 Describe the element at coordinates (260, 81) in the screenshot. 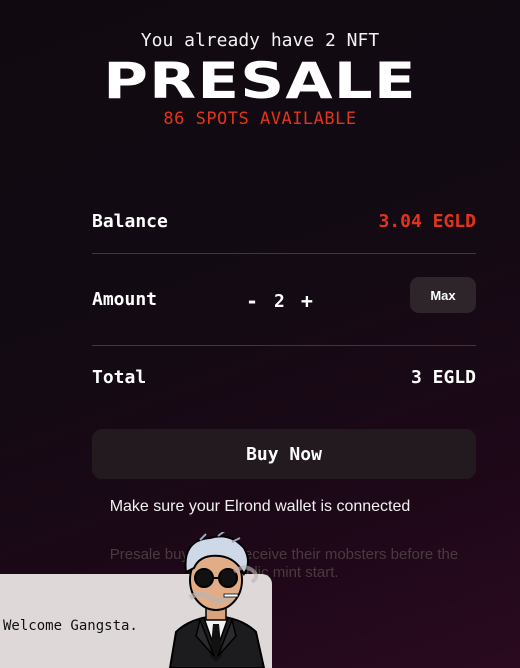

I see `page-title: PRESALE` at that location.